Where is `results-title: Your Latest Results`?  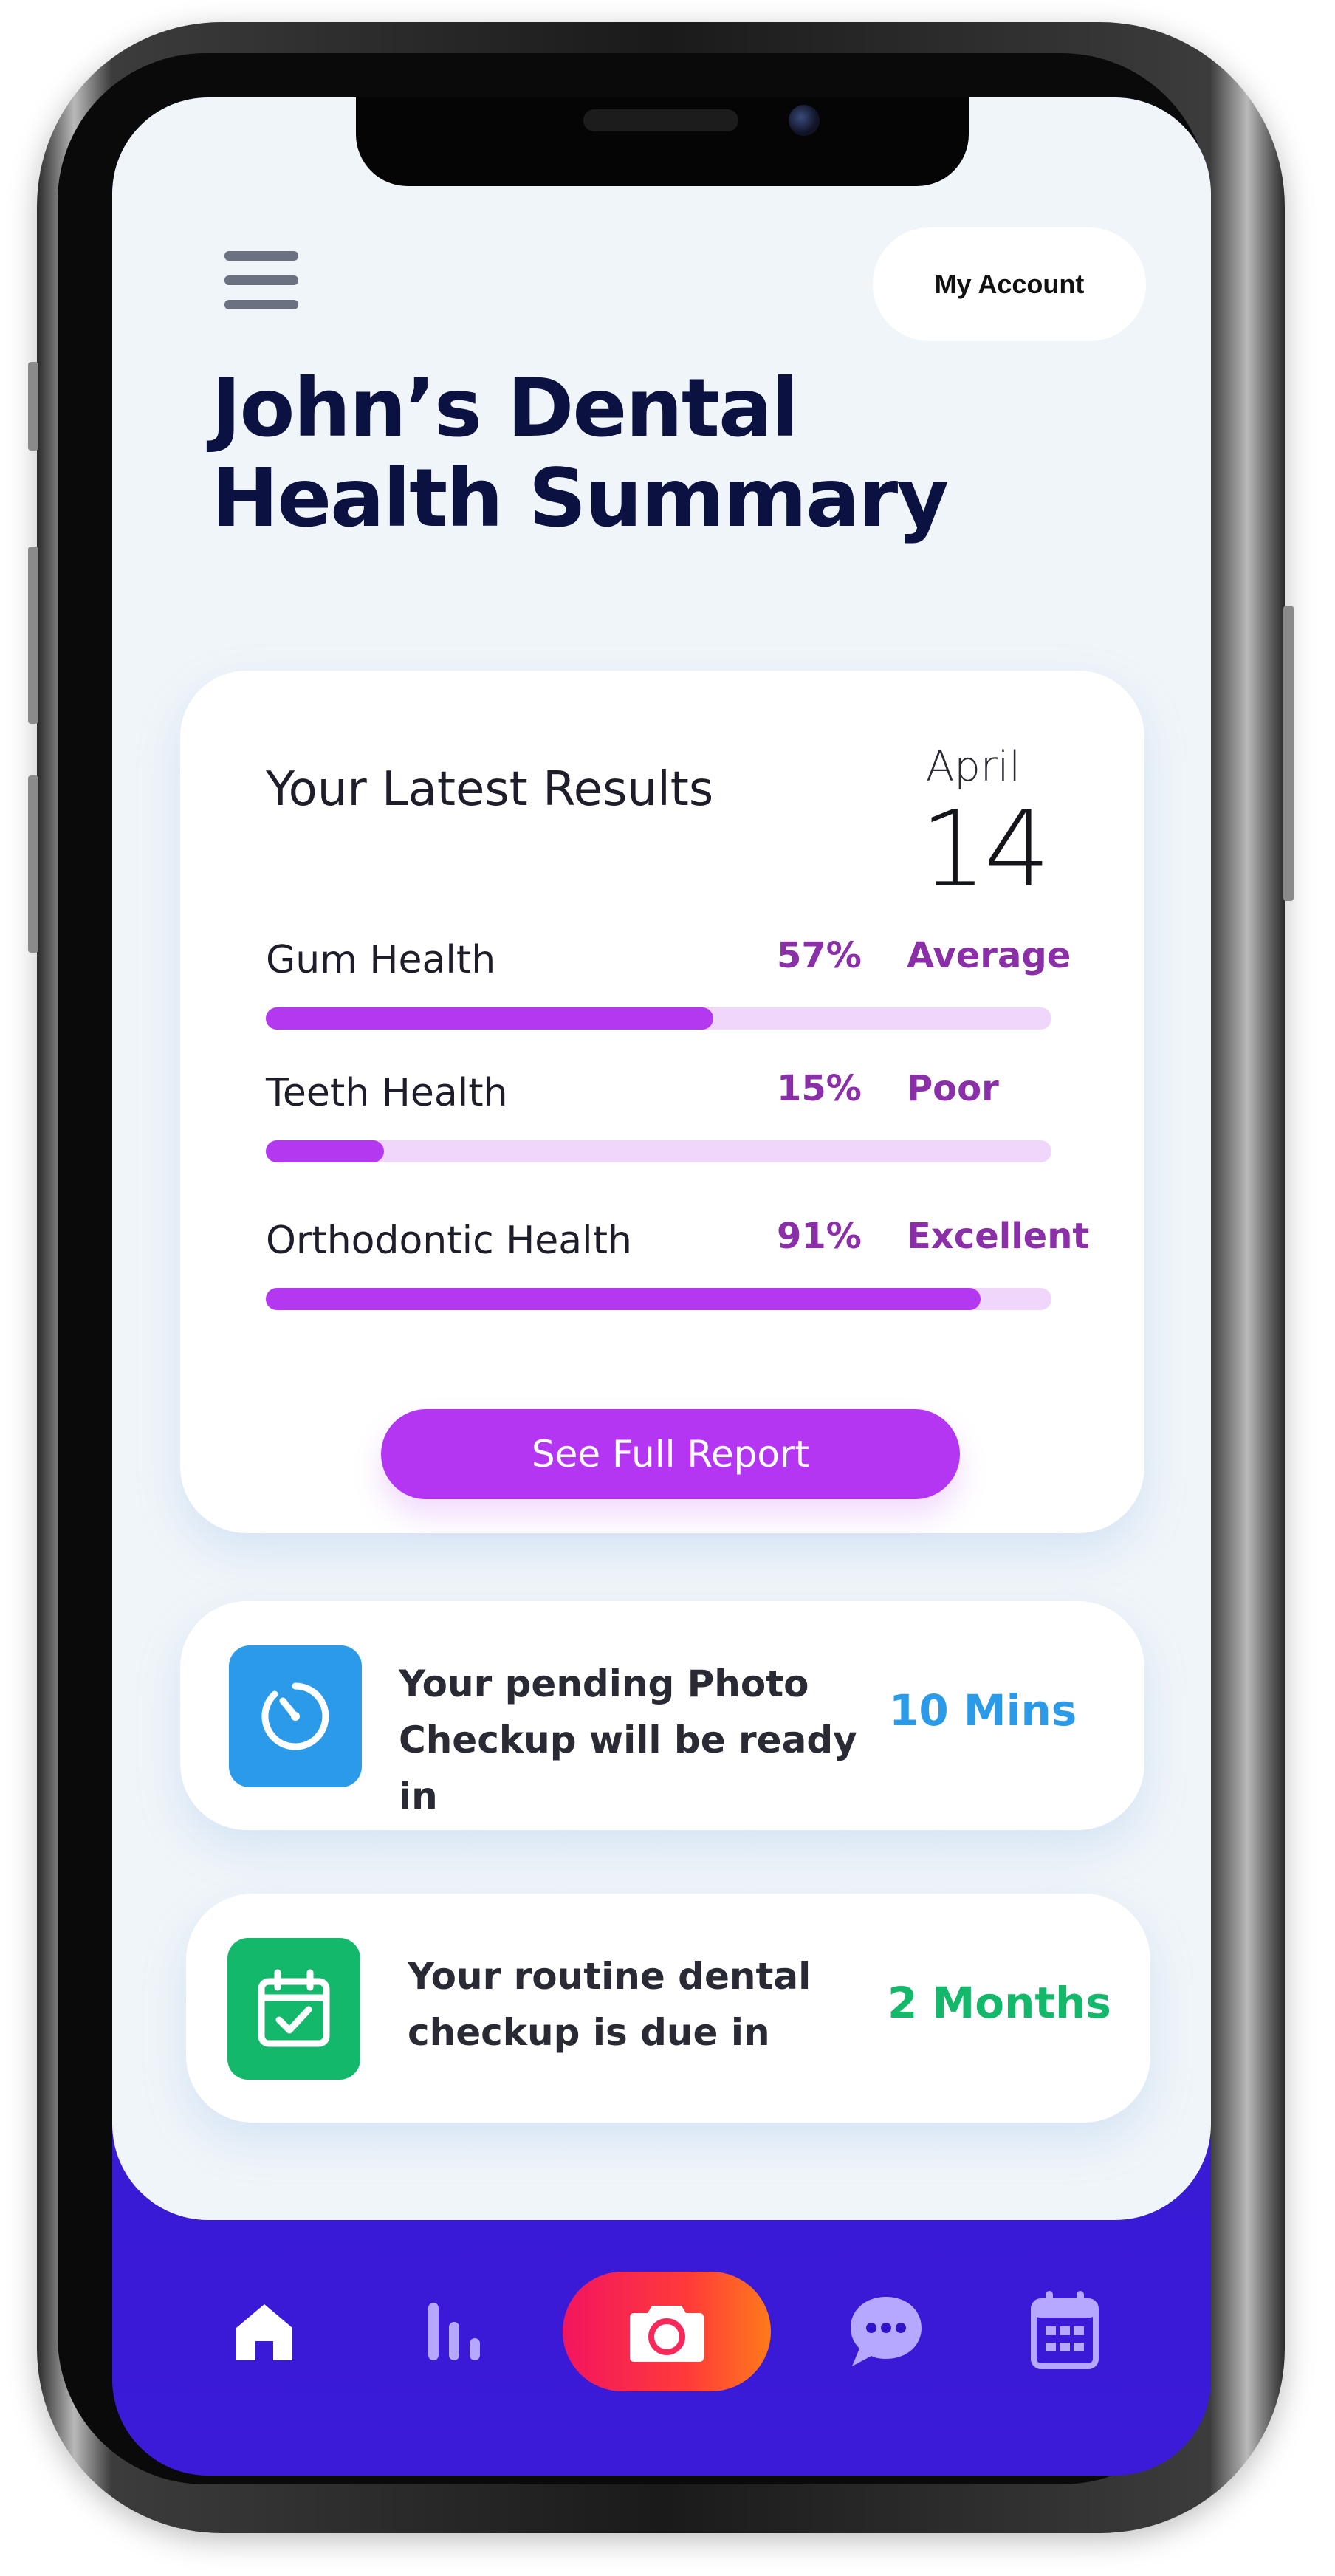 results-title: Your Latest Results is located at coordinates (490, 789).